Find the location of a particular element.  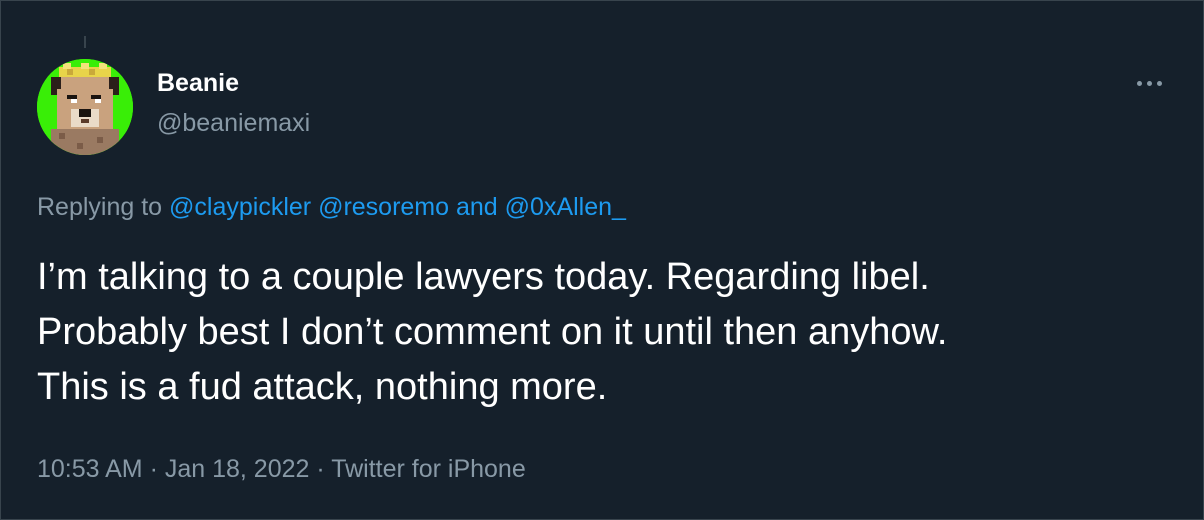

replying-to-prefix: Replying to is located at coordinates (103, 207).